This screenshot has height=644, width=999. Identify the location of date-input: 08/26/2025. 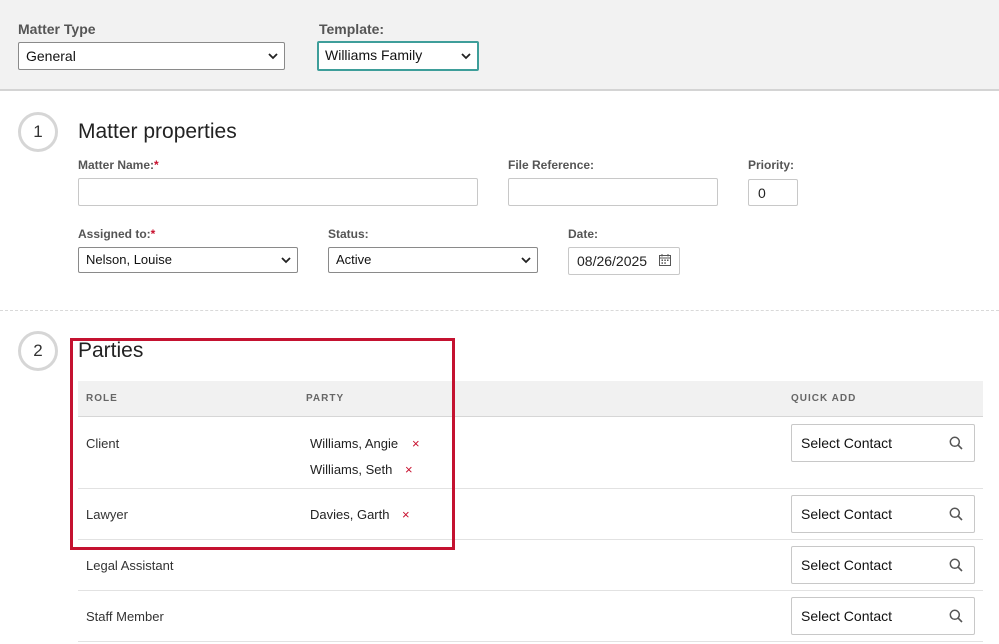
(624, 261).